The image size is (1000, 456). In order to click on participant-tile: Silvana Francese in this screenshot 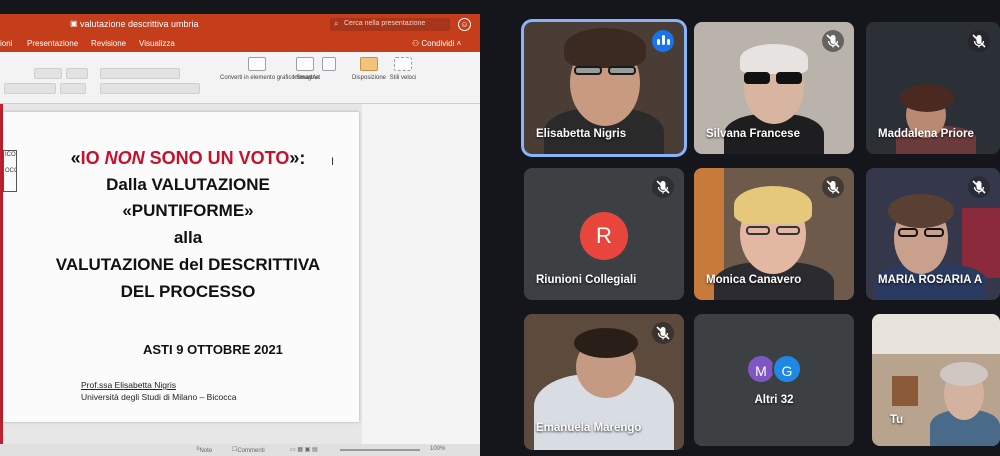, I will do `click(774, 88)`.